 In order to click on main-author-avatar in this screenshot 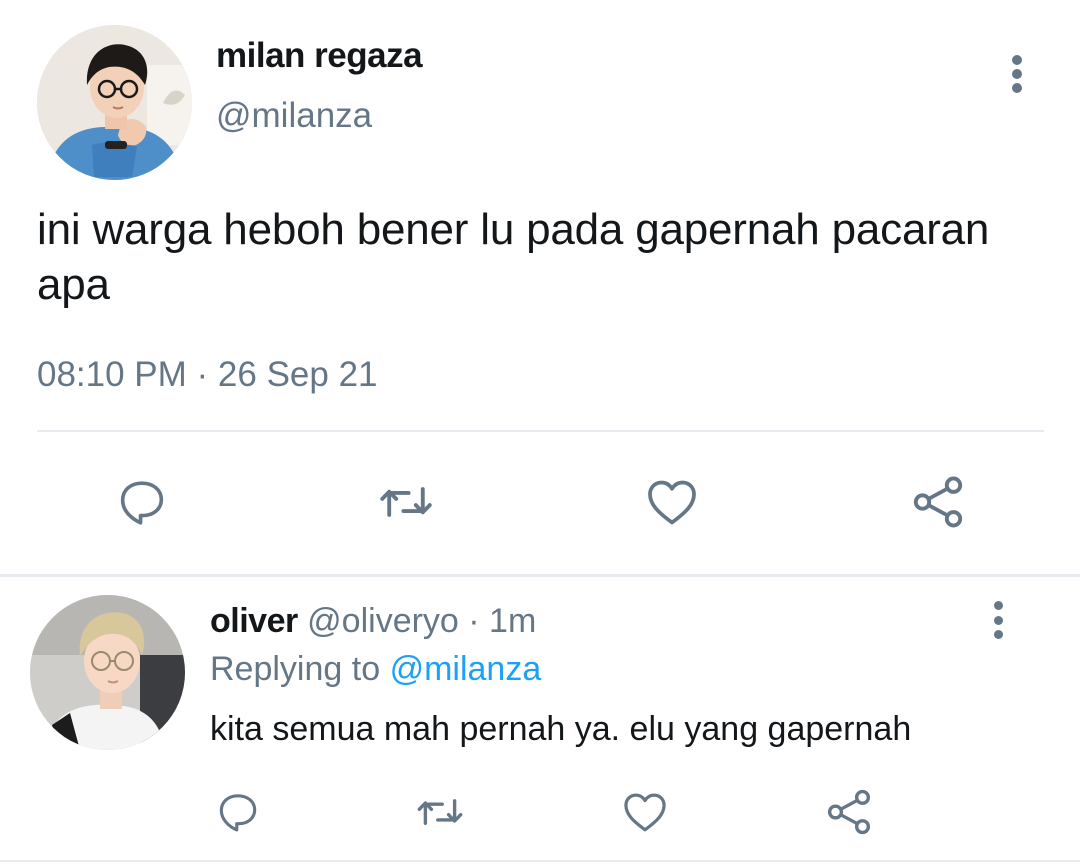, I will do `click(114, 102)`.